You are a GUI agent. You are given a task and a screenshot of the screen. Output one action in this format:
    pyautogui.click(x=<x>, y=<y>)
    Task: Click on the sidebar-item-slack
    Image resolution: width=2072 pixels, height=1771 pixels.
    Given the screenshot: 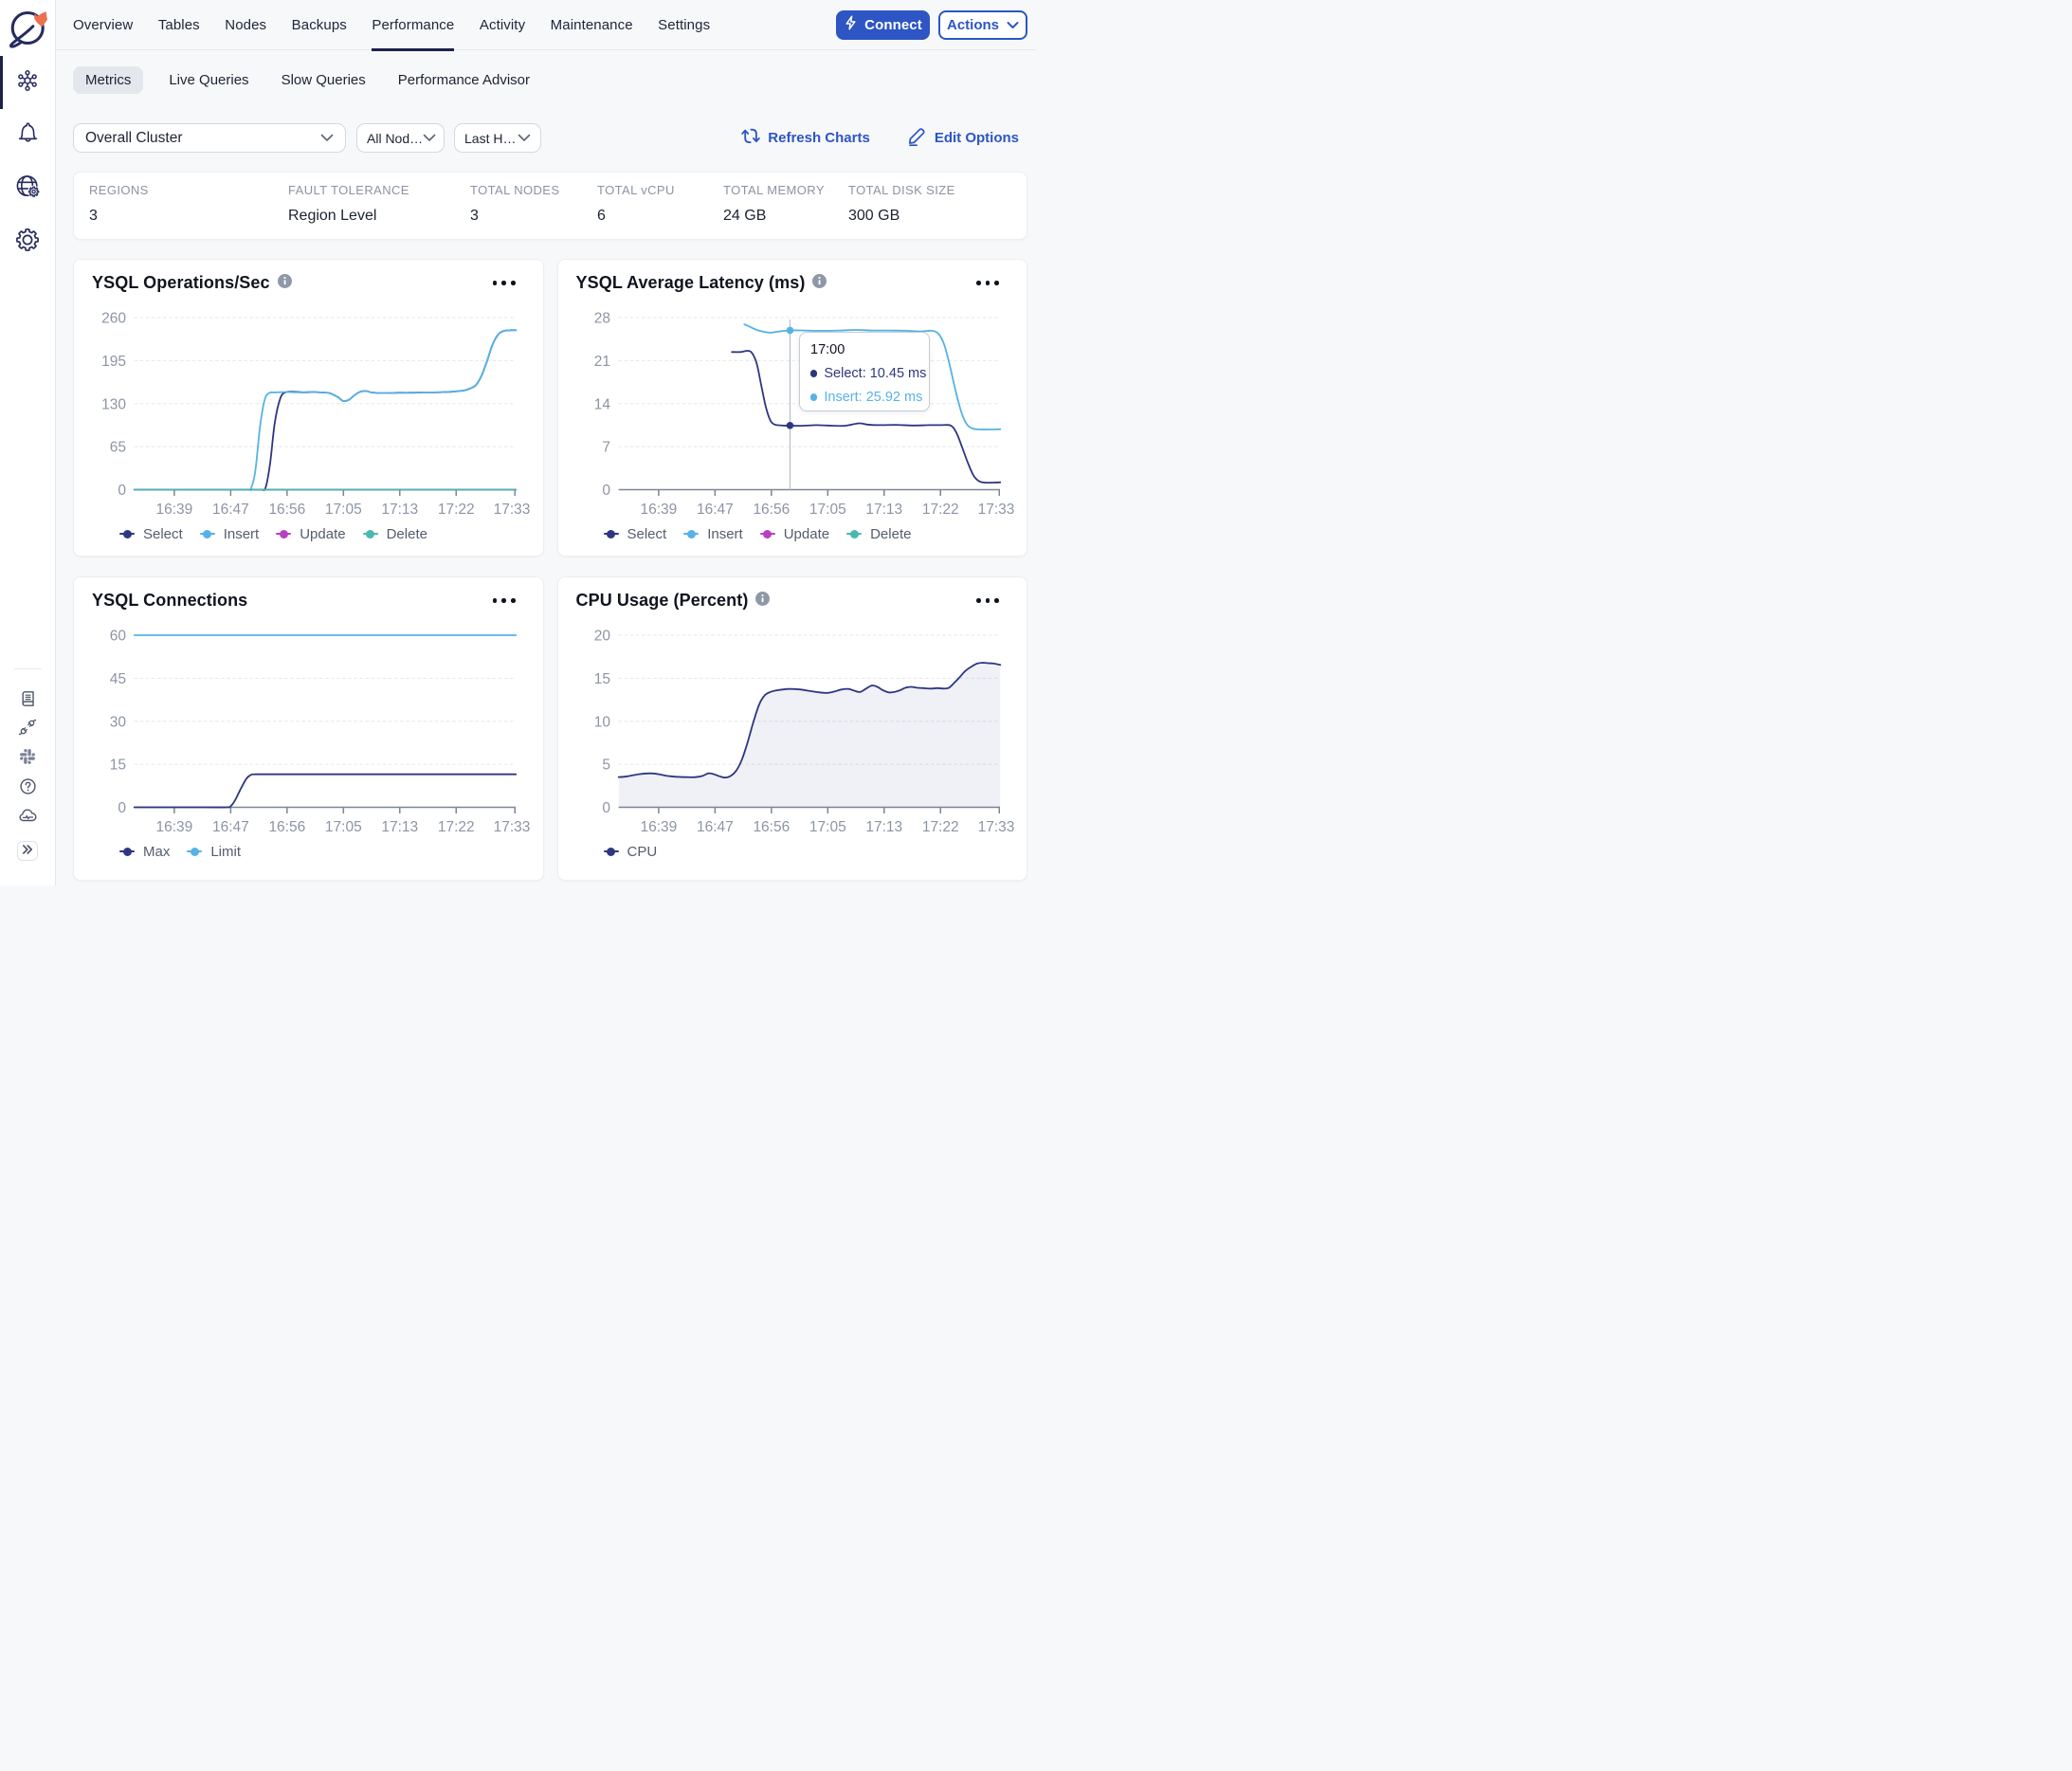 What is the action you would take?
    pyautogui.click(x=27, y=759)
    